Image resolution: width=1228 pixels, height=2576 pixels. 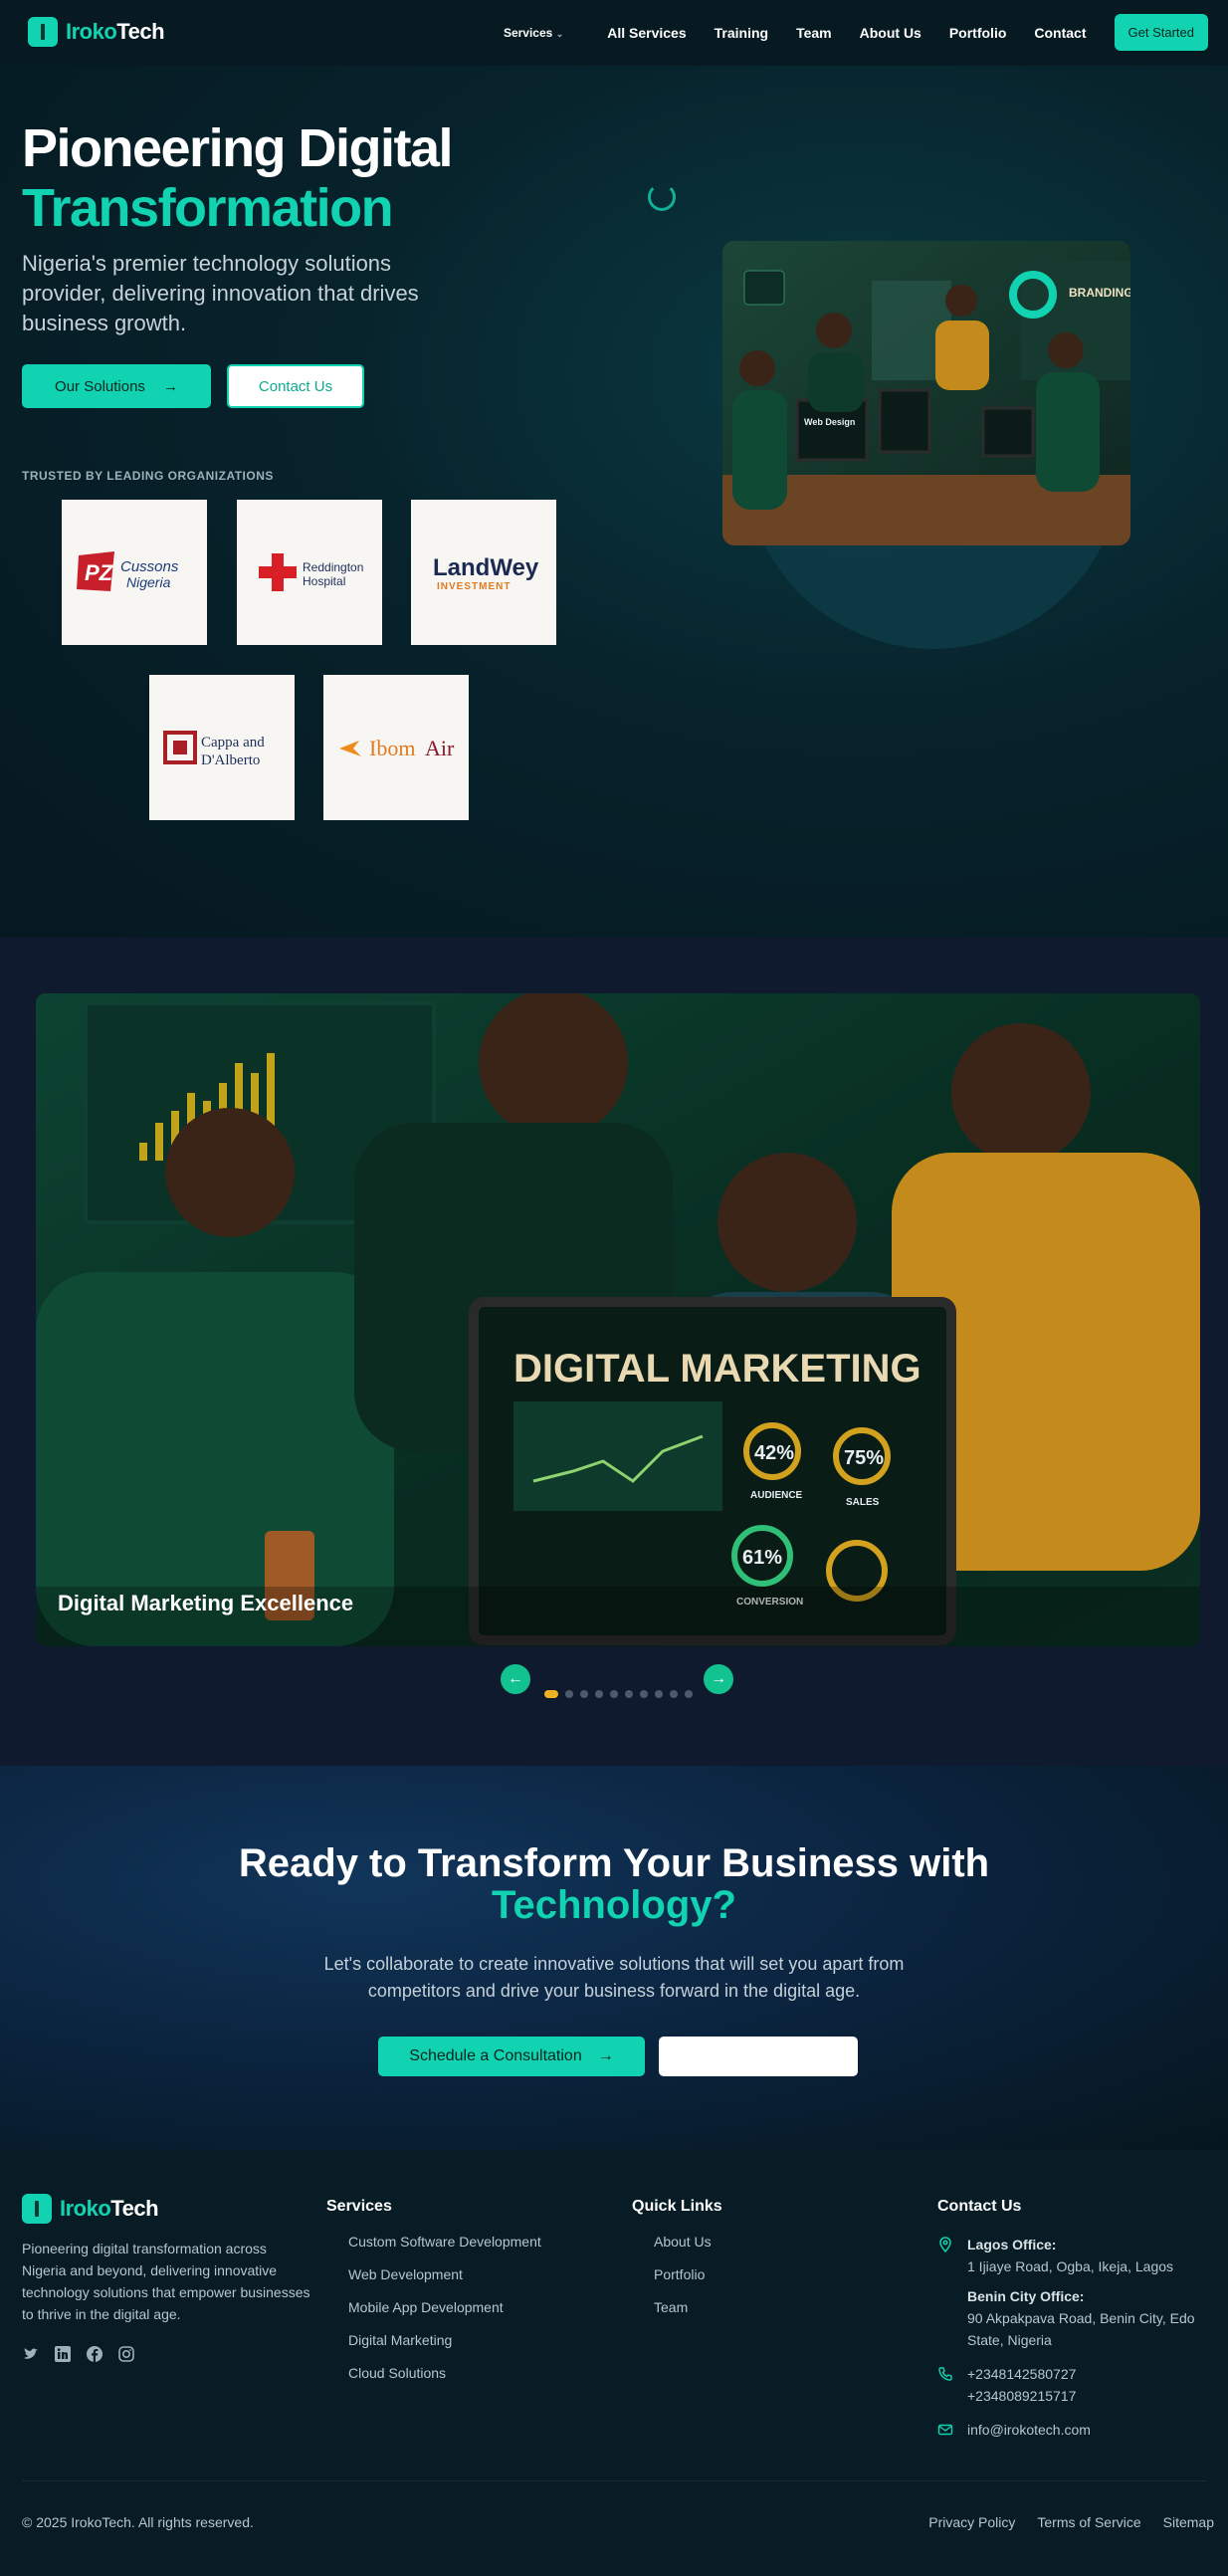 What do you see at coordinates (864, 1458) in the screenshot?
I see `svg-text: 75%` at bounding box center [864, 1458].